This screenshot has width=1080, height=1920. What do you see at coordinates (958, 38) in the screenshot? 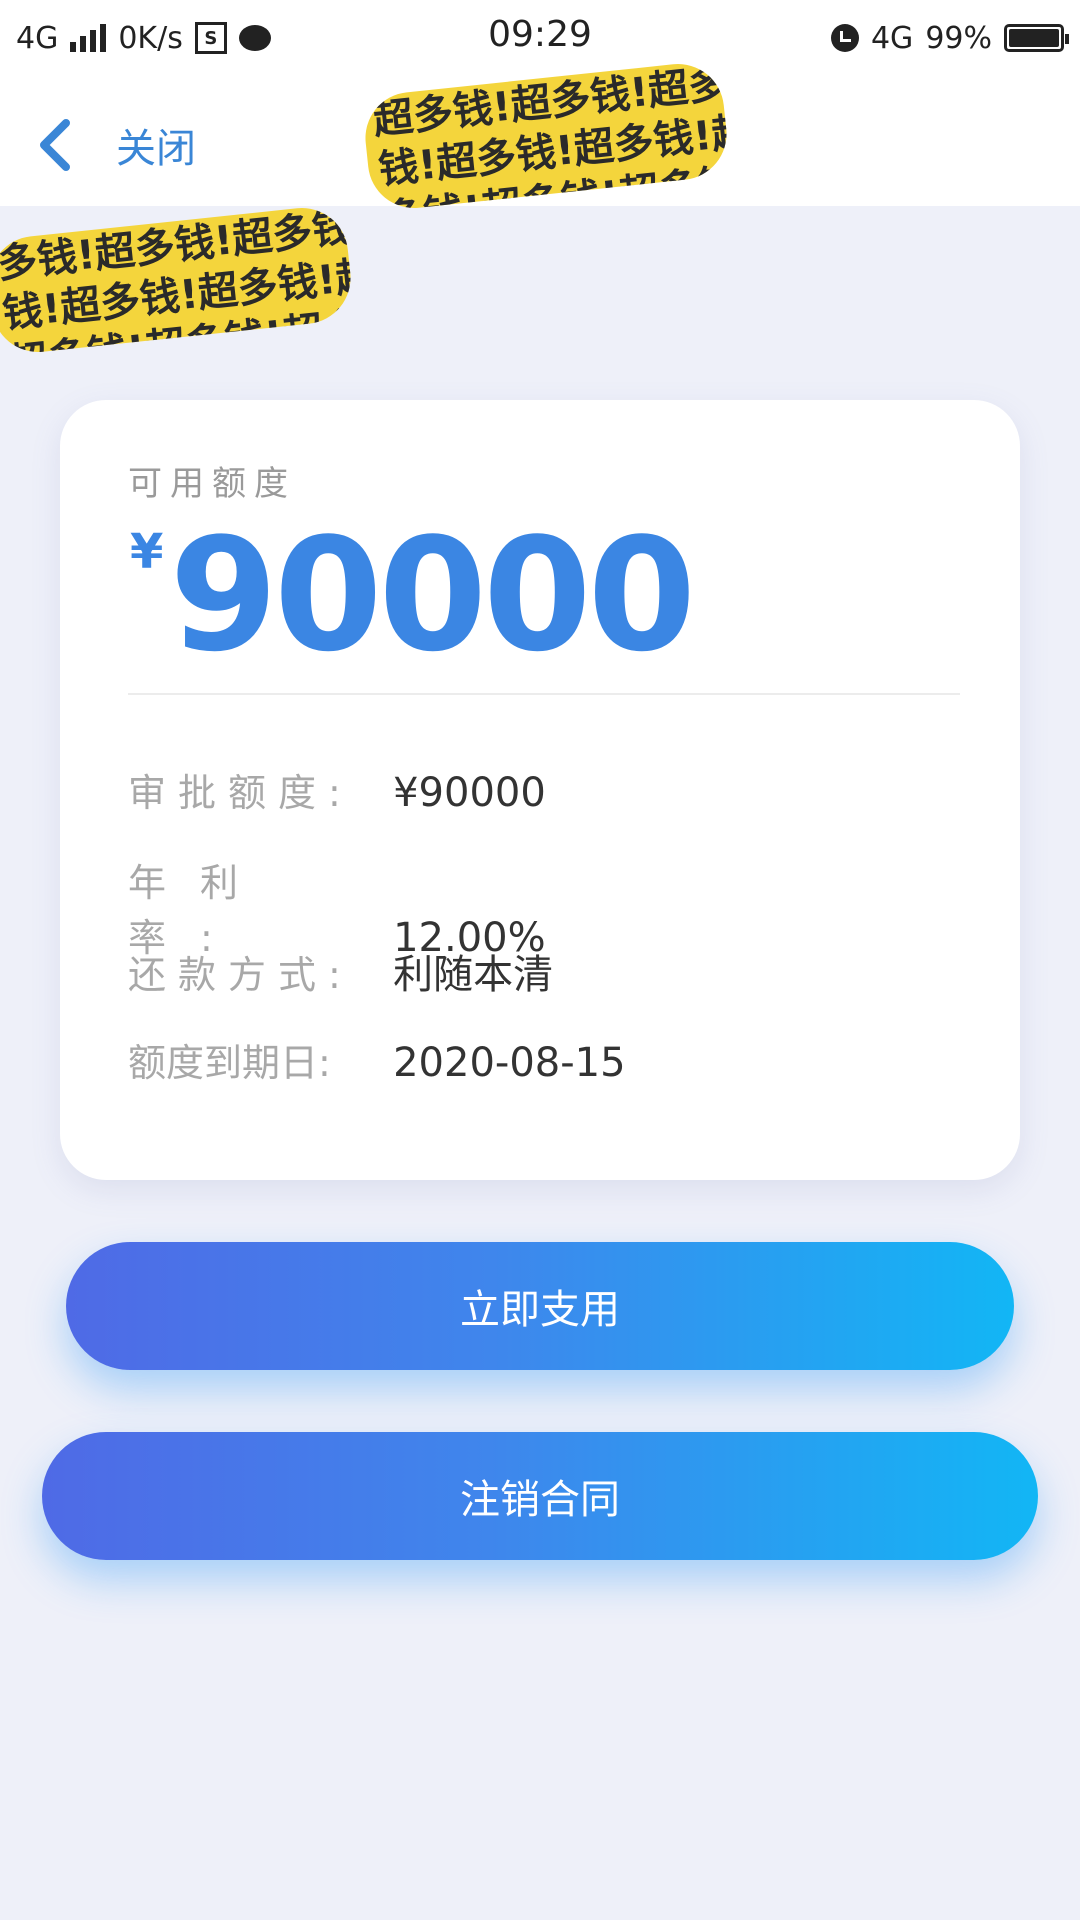
I see `battery-percent: 99%` at bounding box center [958, 38].